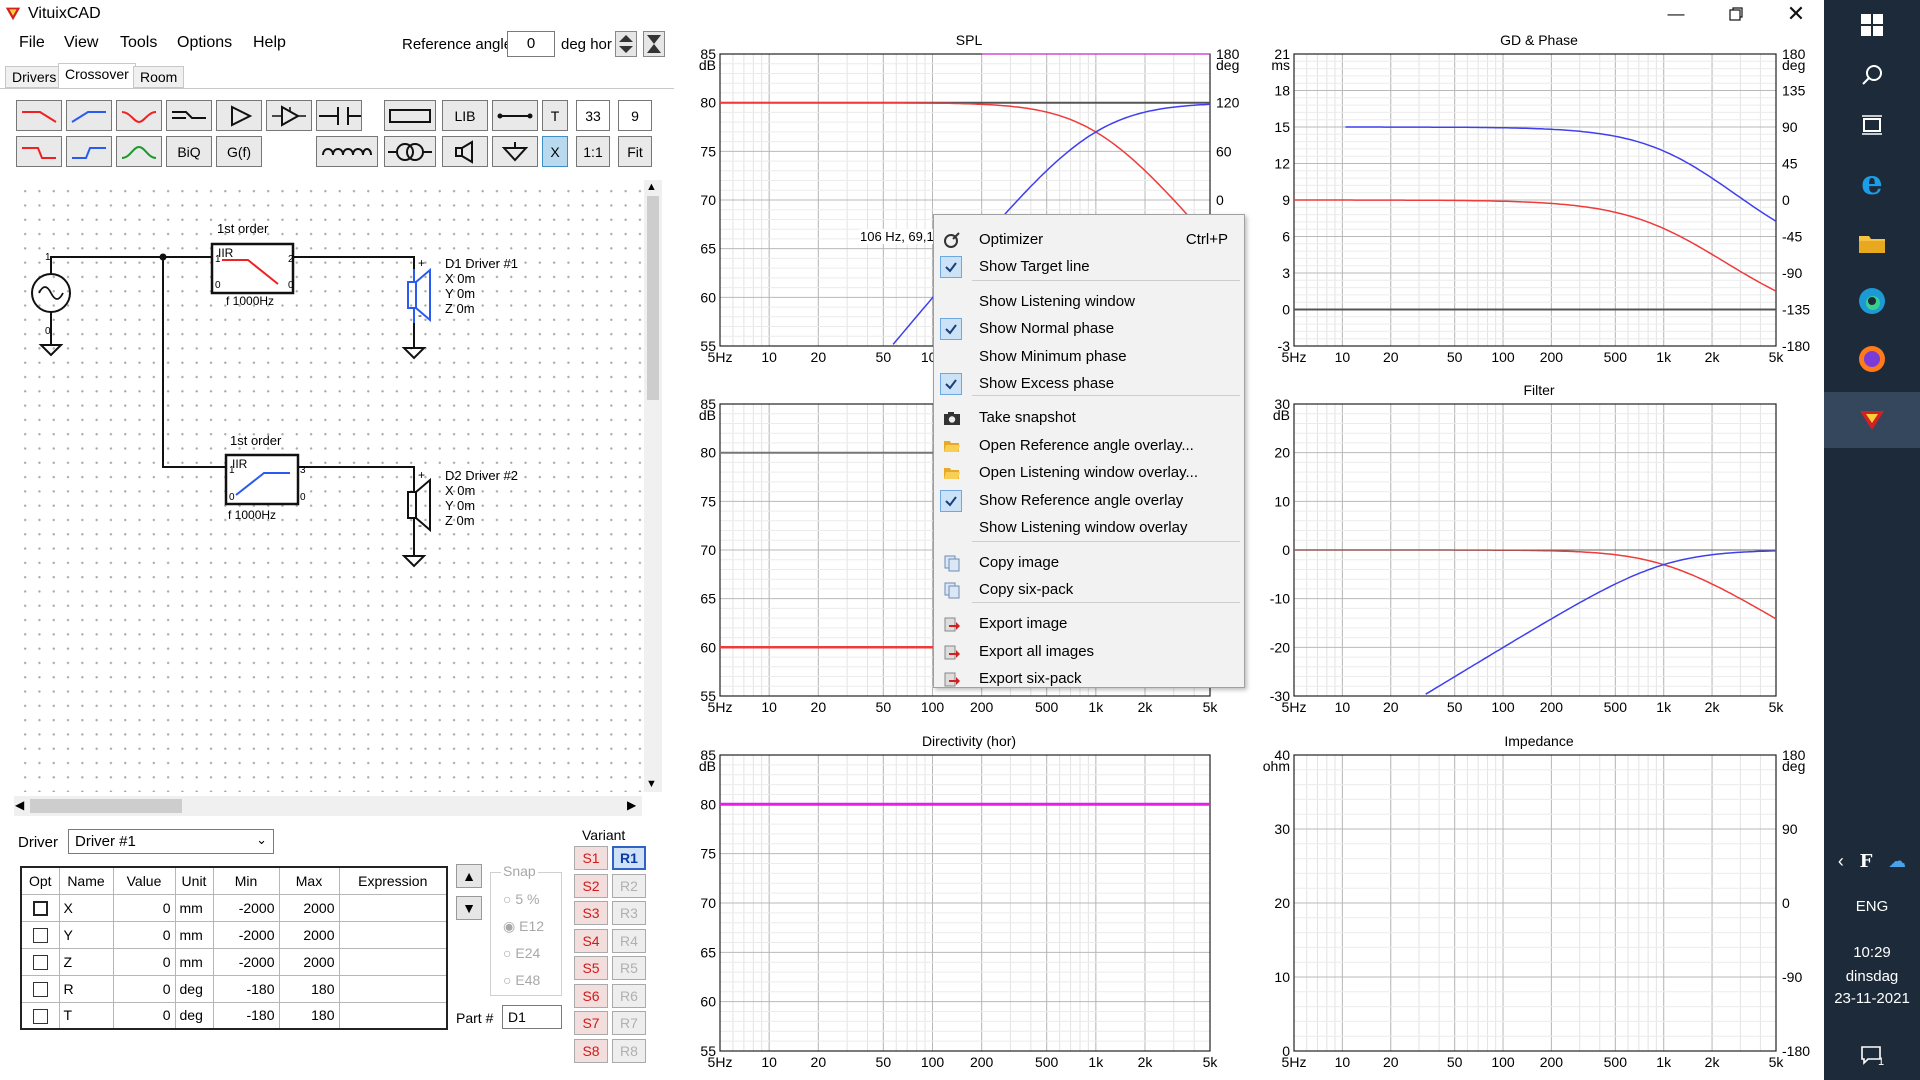  What do you see at coordinates (1872, 976) in the screenshot?
I see `clock-day: dinsdag` at bounding box center [1872, 976].